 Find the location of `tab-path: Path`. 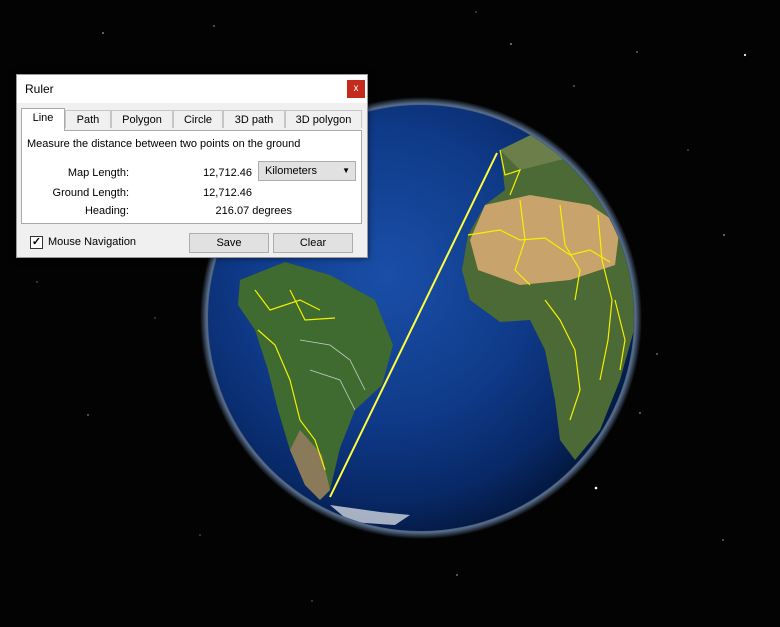

tab-path: Path is located at coordinates (88, 119).